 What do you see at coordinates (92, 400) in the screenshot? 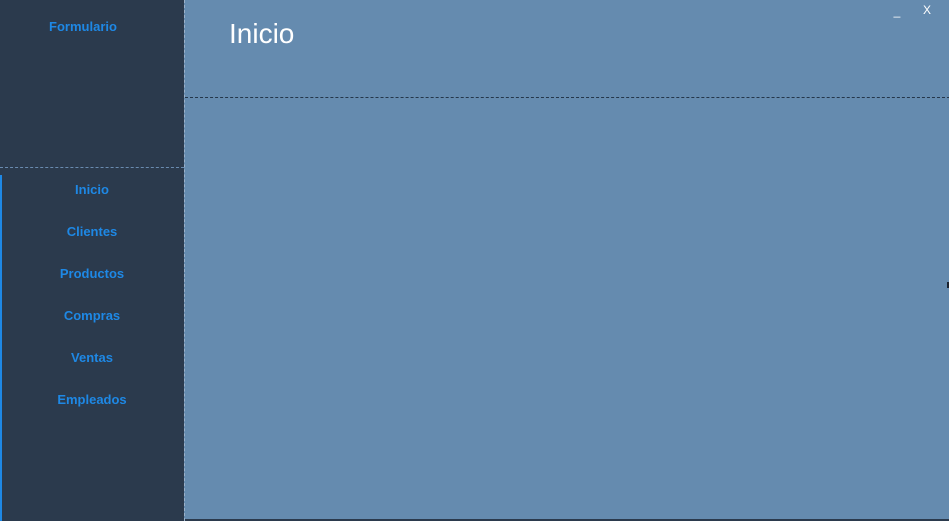
I see `sidebar-item-empleados: Empleados` at bounding box center [92, 400].